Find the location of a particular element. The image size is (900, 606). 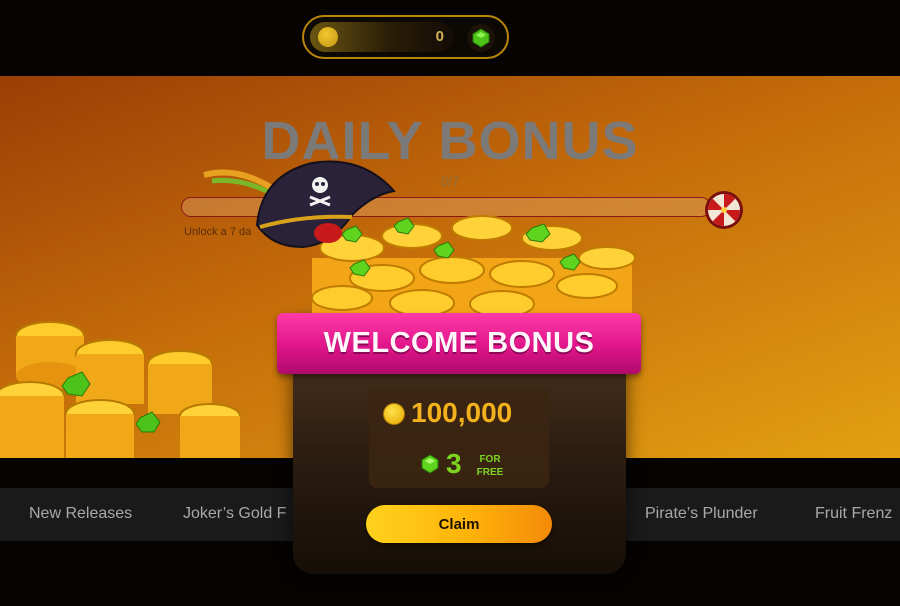

coin-balance-pill: 0 is located at coordinates (382, 37).